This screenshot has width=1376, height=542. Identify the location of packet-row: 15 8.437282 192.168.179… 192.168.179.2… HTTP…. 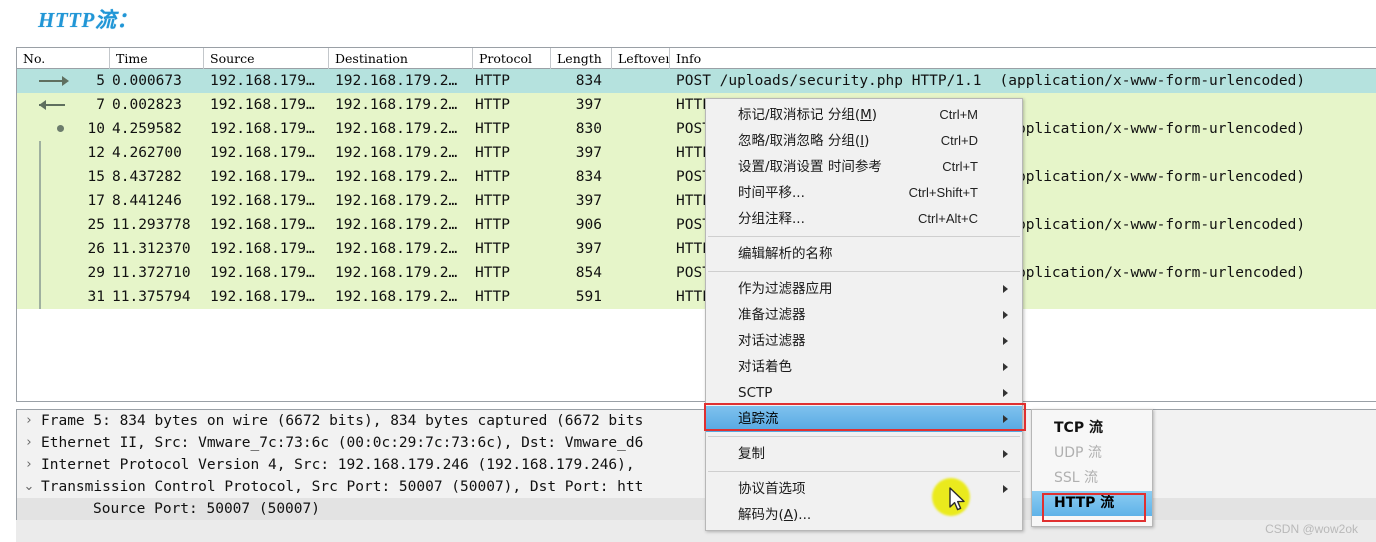
(696, 177).